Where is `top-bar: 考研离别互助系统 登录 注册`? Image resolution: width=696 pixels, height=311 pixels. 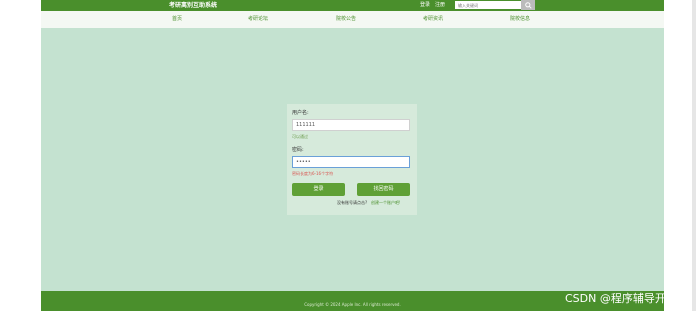
top-bar: 考研离别互助系统 登录 注册 is located at coordinates (352, 5).